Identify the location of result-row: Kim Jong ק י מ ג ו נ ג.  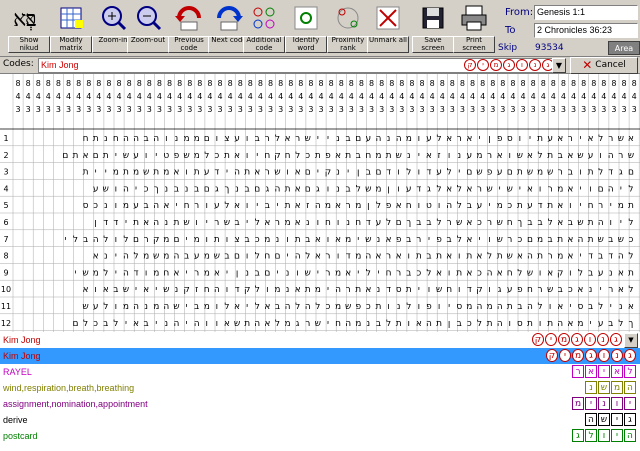
(320, 356).